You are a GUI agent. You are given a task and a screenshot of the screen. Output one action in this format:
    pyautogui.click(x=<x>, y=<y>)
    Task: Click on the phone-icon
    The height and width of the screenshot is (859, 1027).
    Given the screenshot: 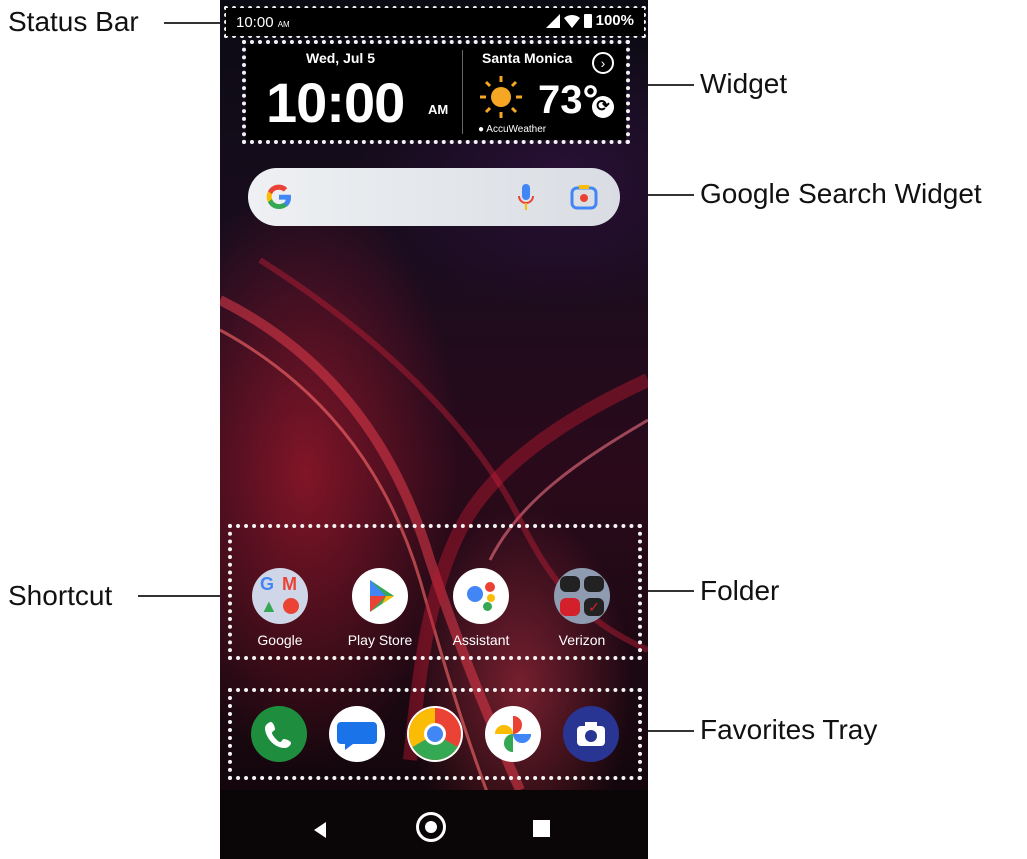 What is the action you would take?
    pyautogui.click(x=278, y=735)
    